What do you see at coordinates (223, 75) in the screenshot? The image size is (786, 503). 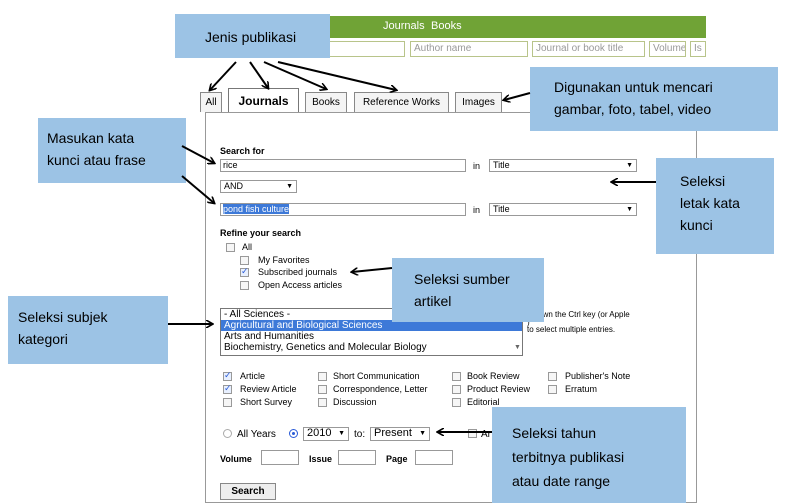 I see `arrow-to-tab-all` at bounding box center [223, 75].